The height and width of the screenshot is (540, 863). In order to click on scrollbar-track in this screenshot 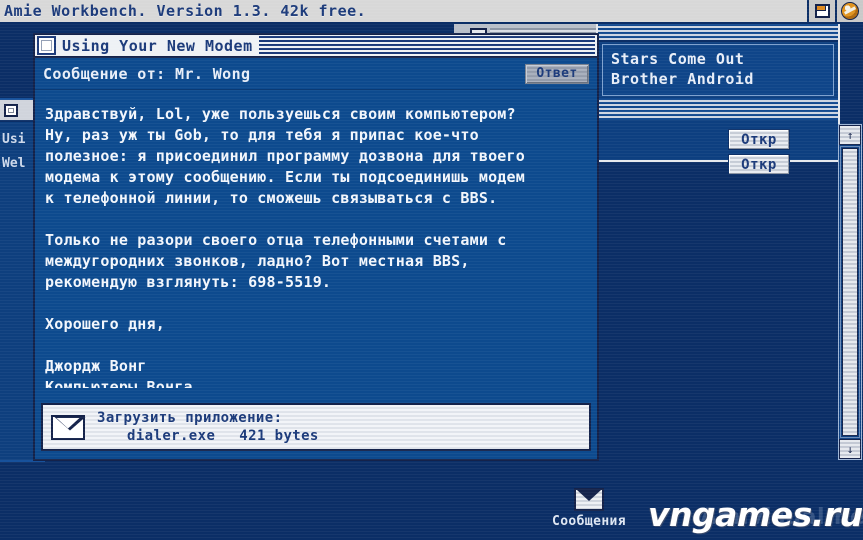, I will do `click(850, 292)`.